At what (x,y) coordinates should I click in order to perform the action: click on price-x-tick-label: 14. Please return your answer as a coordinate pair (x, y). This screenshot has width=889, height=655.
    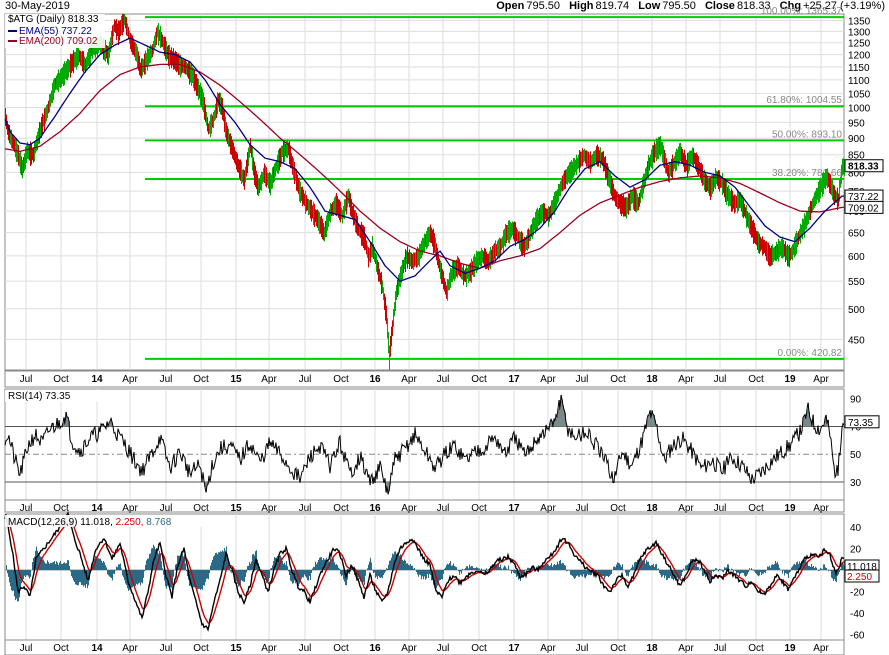
    Looking at the image, I should click on (97, 379).